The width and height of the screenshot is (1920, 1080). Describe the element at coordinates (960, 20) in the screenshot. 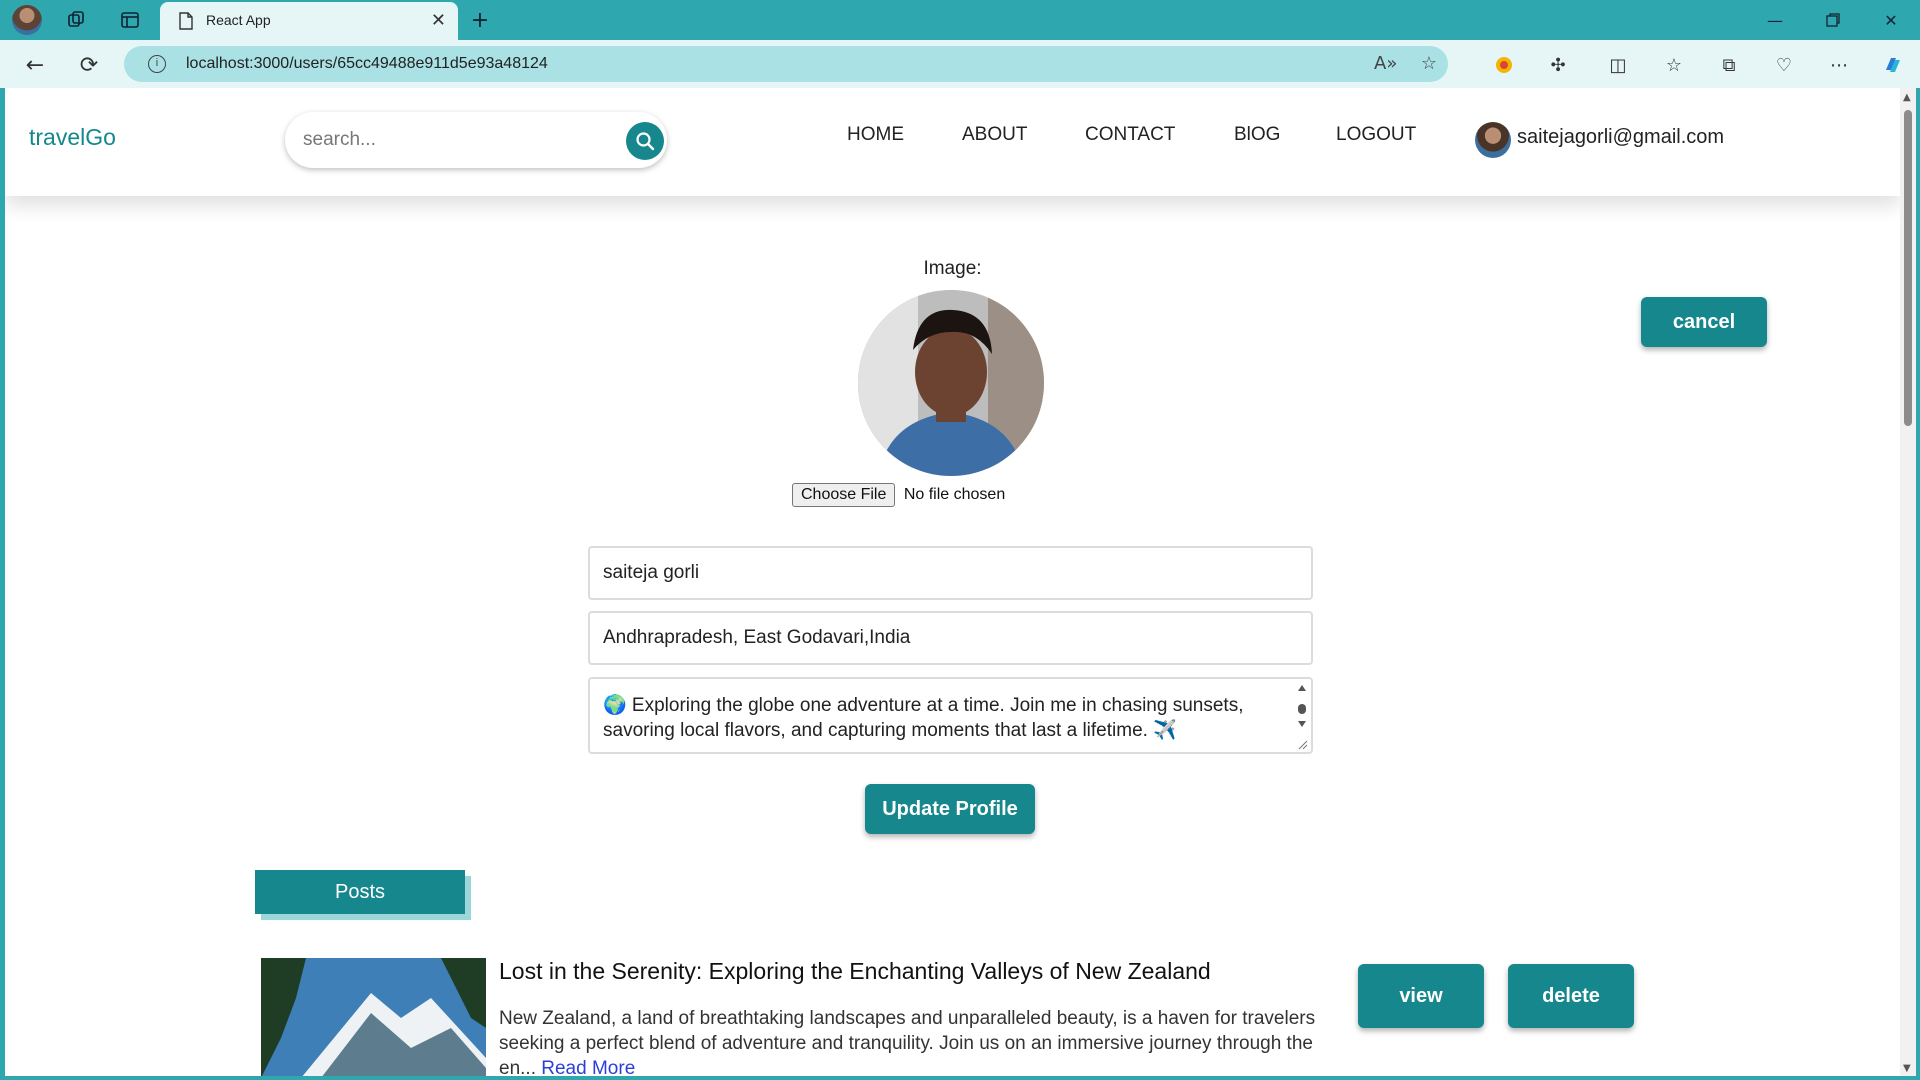

I see `browser-tab-bar: React App ✕ + — ✕` at that location.